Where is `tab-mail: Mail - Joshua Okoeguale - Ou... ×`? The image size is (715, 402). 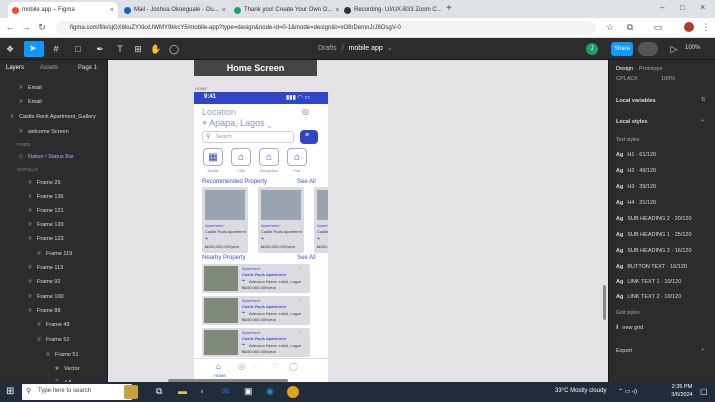 tab-mail: Mail - Joshua Okoeguale - Ou... × is located at coordinates (175, 10).